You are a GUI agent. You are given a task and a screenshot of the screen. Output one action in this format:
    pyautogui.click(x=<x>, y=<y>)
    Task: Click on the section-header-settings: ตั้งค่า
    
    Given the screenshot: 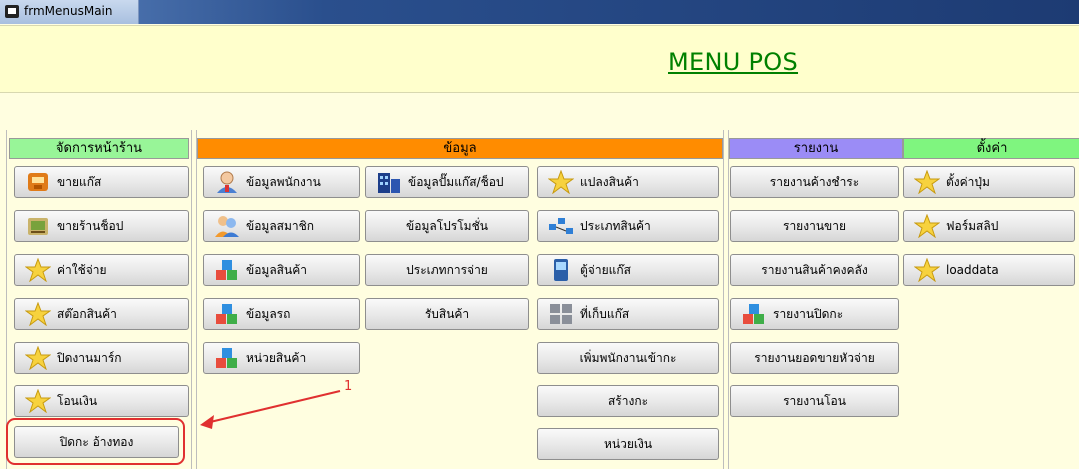 What is the action you would take?
    pyautogui.click(x=991, y=148)
    